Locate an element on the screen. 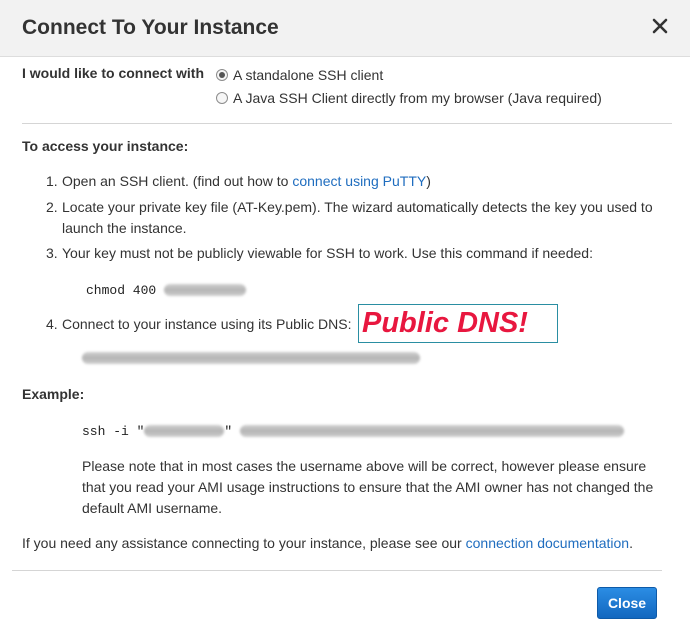  putty-link: connect using PuTTY is located at coordinates (359, 181).